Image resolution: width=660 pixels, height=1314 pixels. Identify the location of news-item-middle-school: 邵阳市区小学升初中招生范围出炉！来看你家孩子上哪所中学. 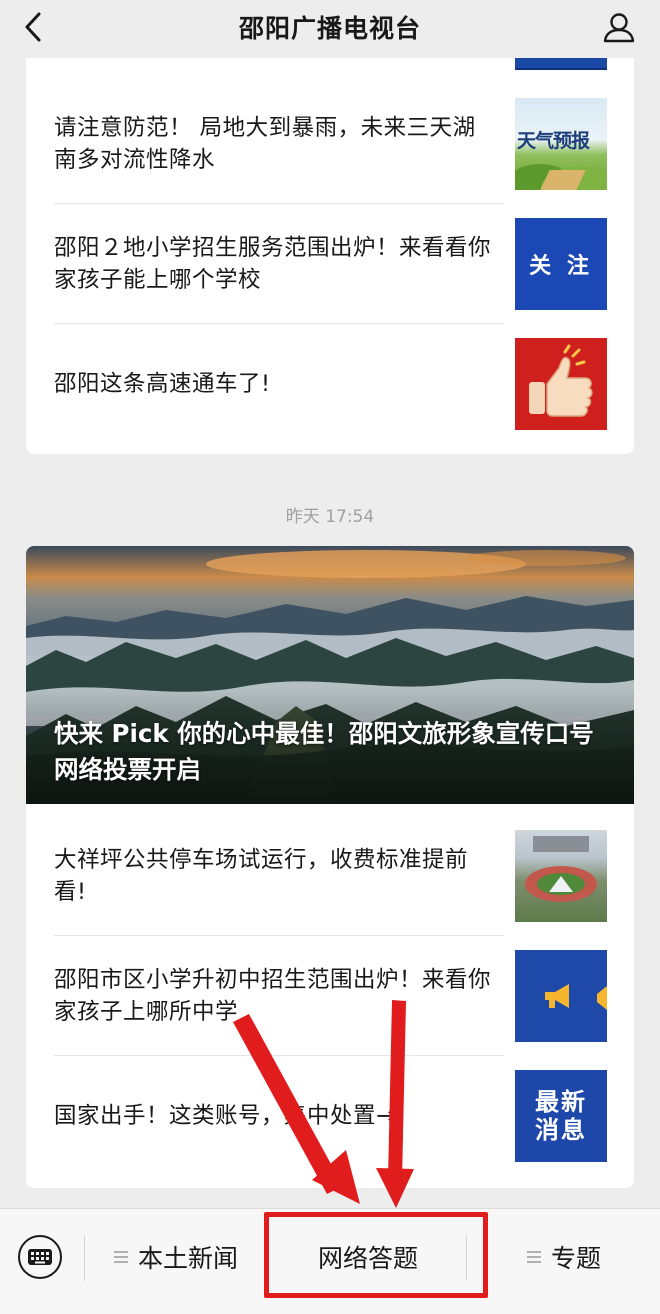
(330, 996).